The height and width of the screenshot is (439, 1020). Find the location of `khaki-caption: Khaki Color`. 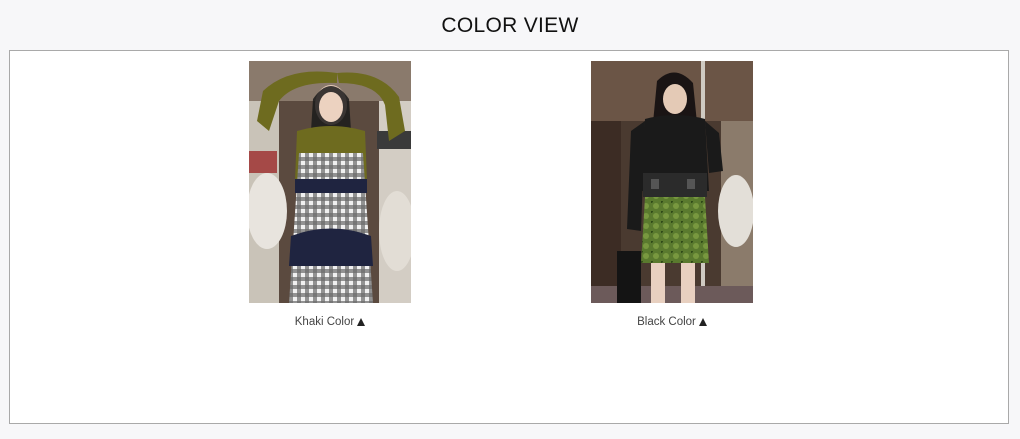

khaki-caption: Khaki Color is located at coordinates (330, 322).